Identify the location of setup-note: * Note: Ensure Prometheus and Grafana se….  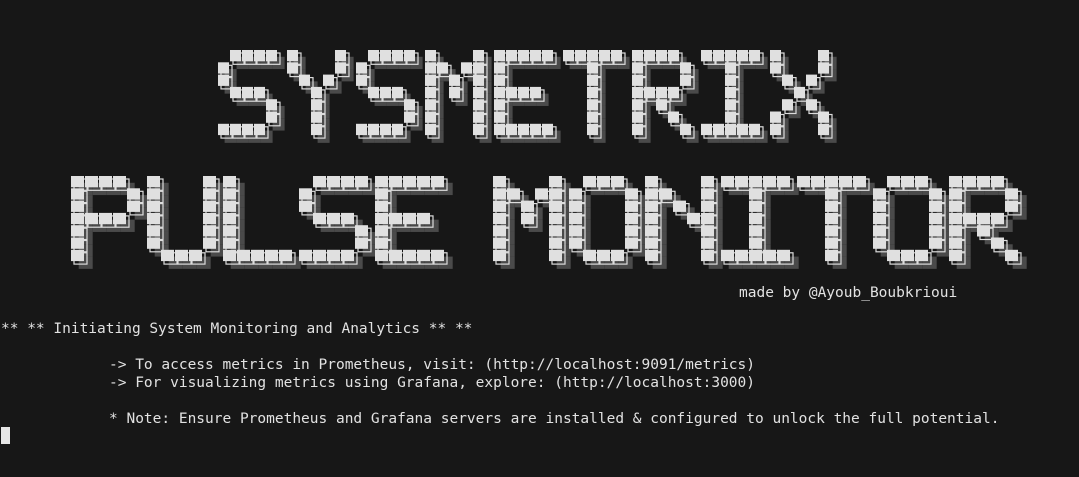
(554, 419).